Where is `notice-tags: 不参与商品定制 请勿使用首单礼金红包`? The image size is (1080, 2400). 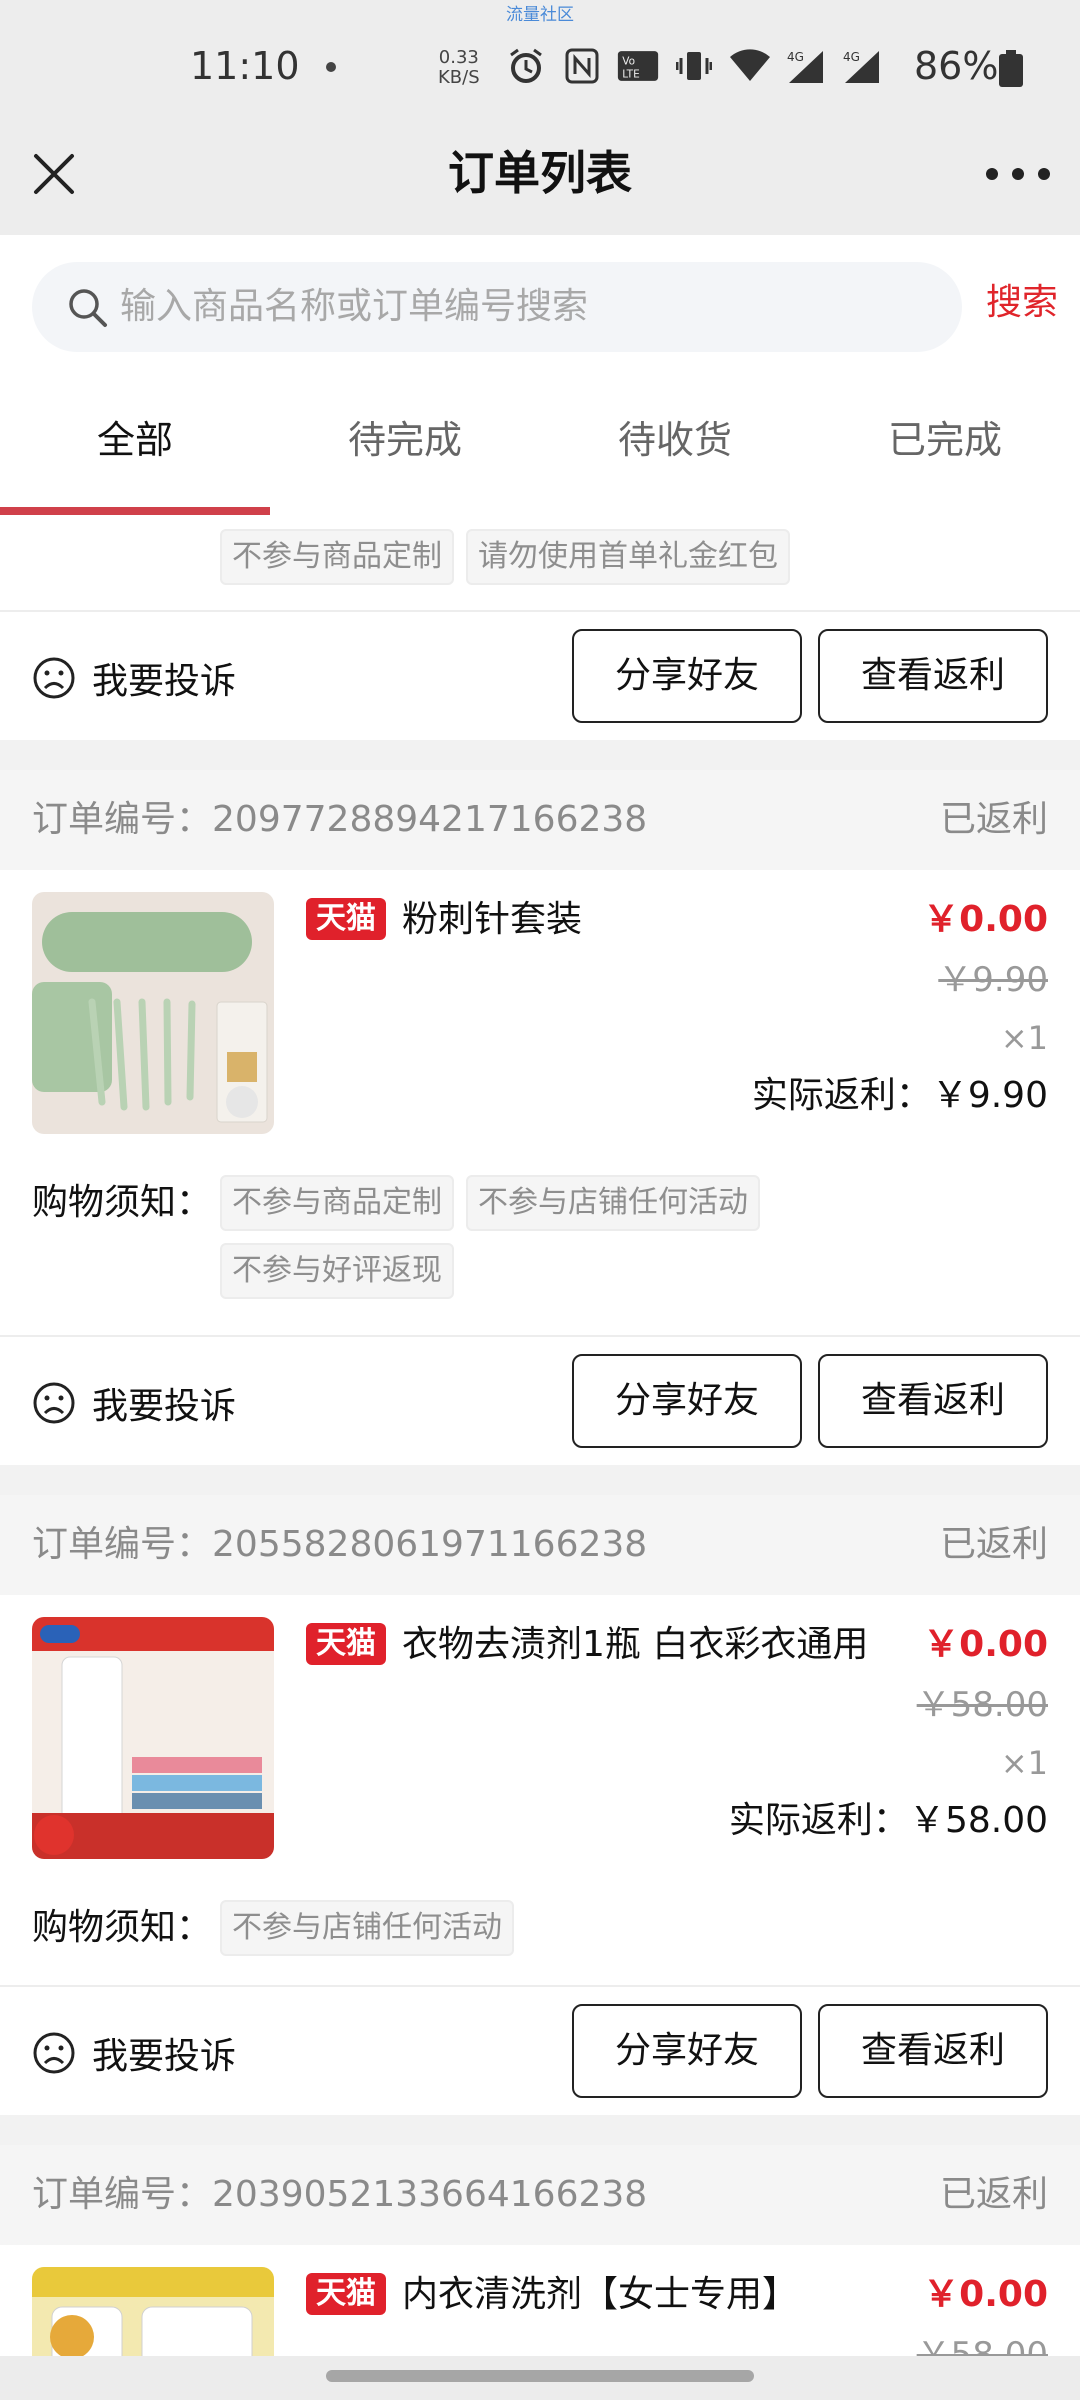 notice-tags: 不参与商品定制 请勿使用首单礼金红包 is located at coordinates (505, 557).